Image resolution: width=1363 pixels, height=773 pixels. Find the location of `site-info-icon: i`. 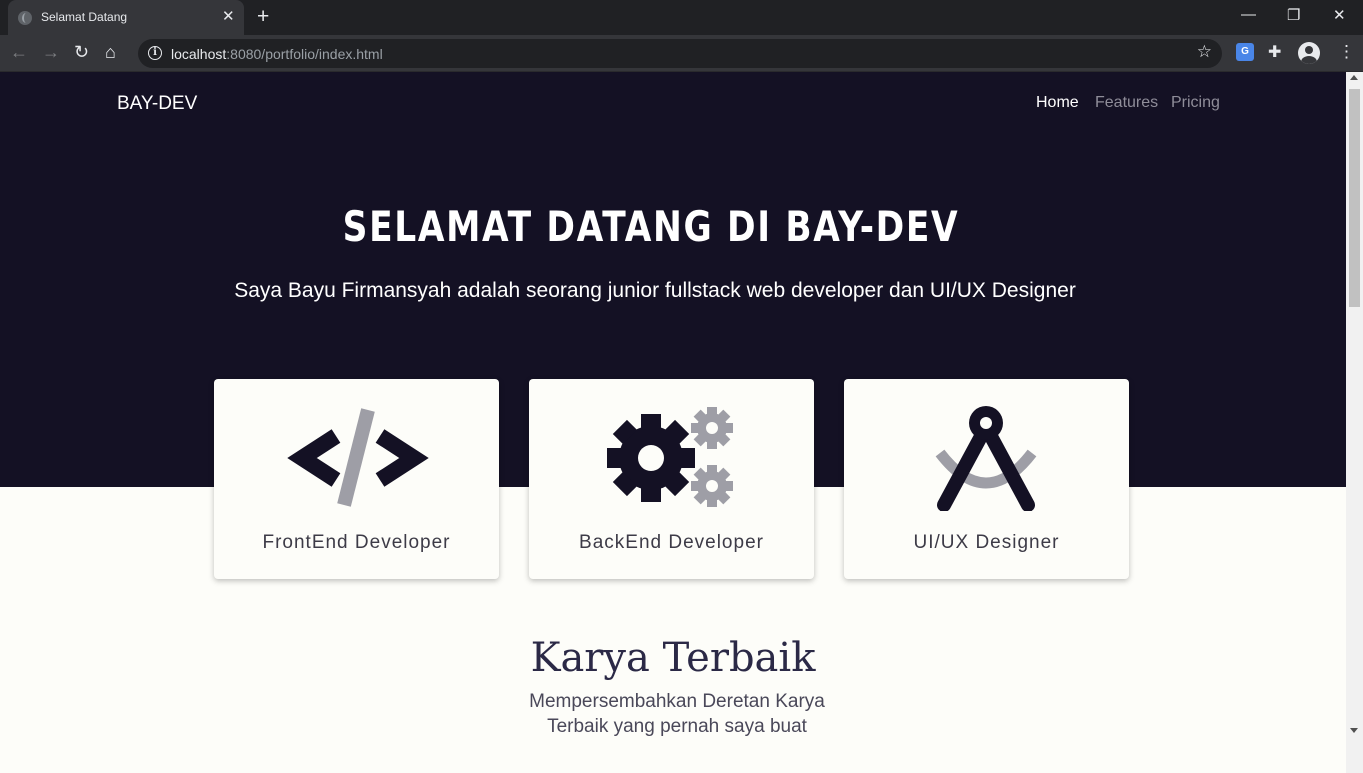

site-info-icon: i is located at coordinates (155, 53).